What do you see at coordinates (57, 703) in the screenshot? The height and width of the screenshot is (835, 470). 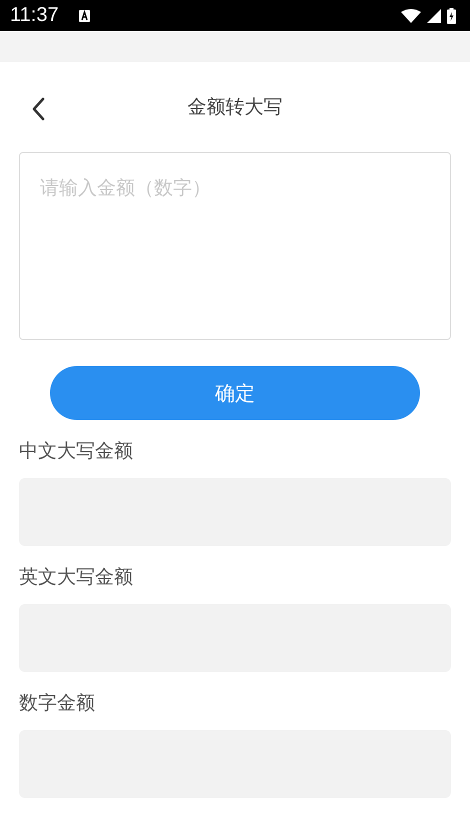 I see `result-label: 数字金额` at bounding box center [57, 703].